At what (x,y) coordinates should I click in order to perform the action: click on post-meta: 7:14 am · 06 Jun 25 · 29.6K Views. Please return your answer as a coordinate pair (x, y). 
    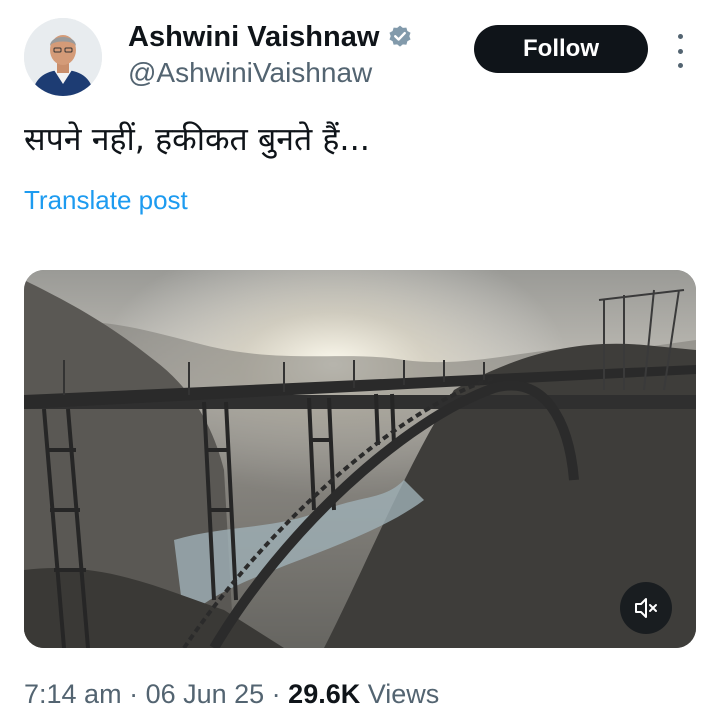
    Looking at the image, I should click on (231, 694).